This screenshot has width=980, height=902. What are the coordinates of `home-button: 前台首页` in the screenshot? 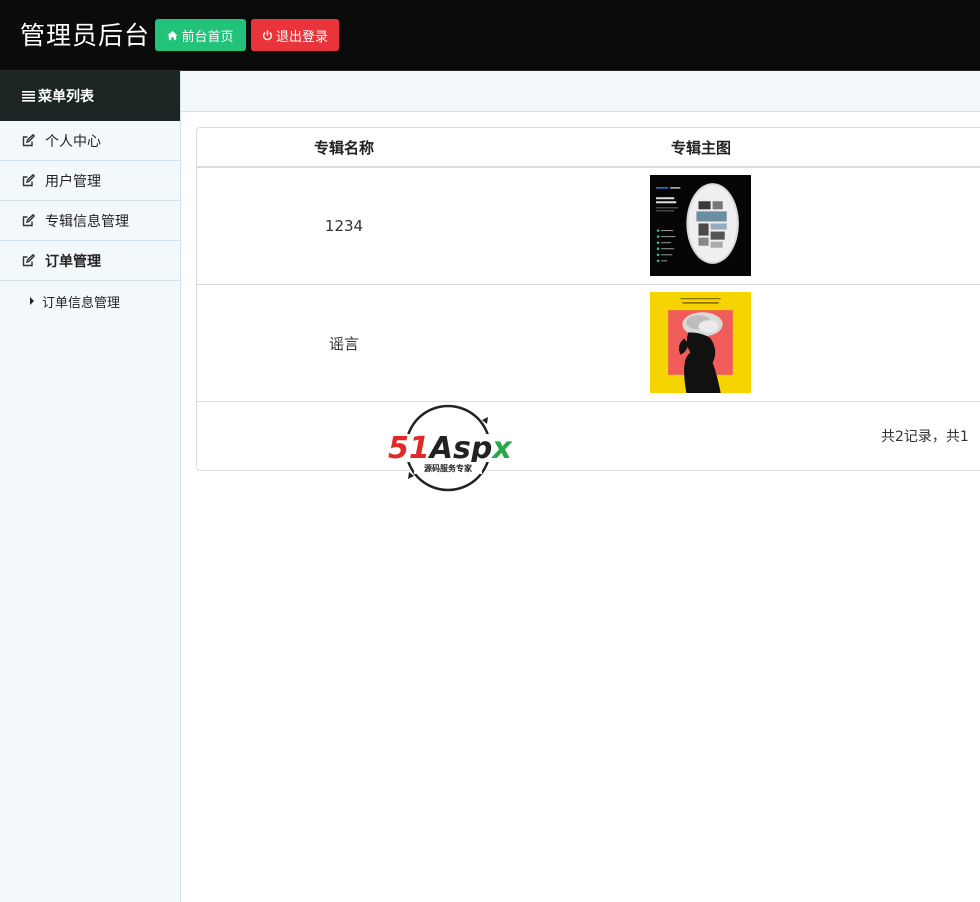 It's located at (200, 35).